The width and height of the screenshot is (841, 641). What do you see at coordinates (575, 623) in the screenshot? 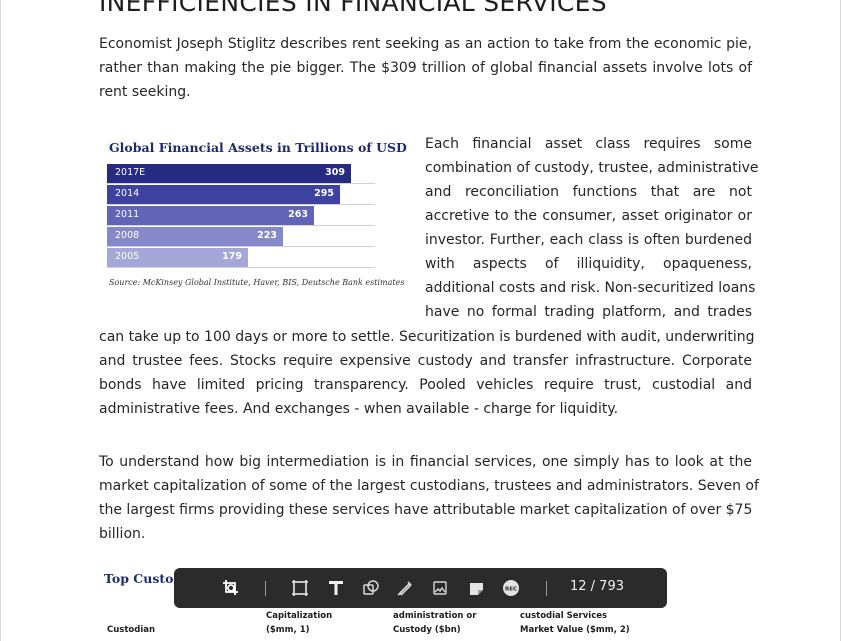
I see `table-header-market-value: custodial Services Market Value ($mm, 2)` at bounding box center [575, 623].